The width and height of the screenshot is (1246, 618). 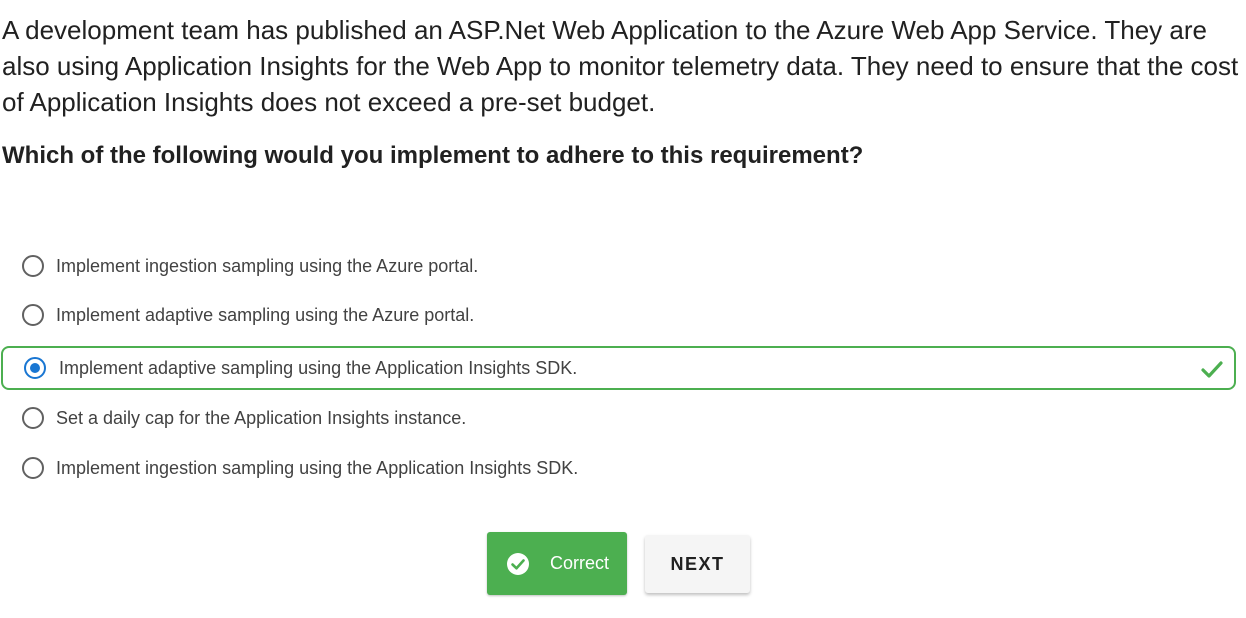 I want to click on action-bar: Correct NEXT, so click(x=623, y=564).